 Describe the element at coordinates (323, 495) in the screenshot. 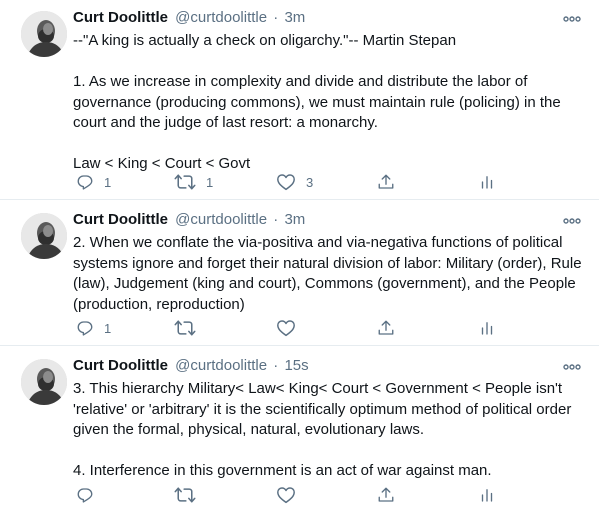

I see `tweet-actions` at that location.